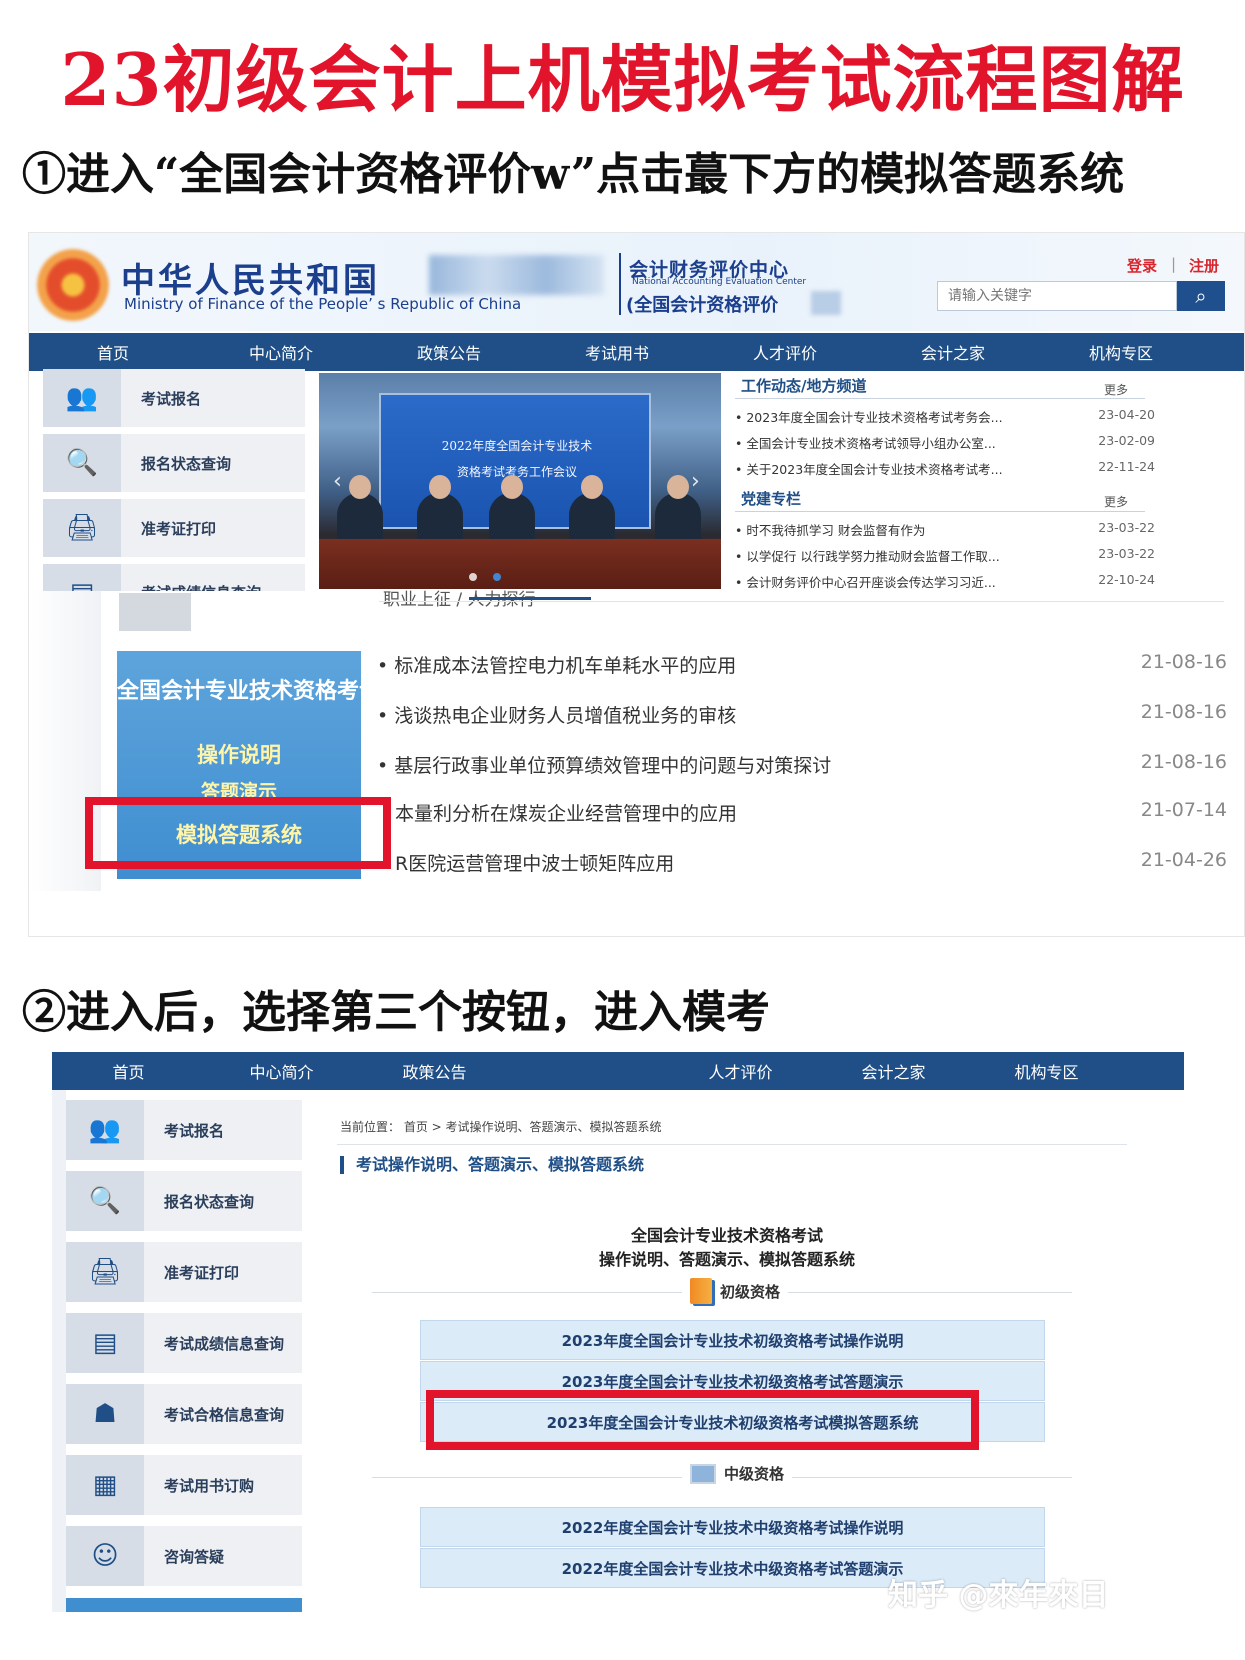 This screenshot has height=1660, width=1245. What do you see at coordinates (801, 601) in the screenshot?
I see `tab-divider` at bounding box center [801, 601].